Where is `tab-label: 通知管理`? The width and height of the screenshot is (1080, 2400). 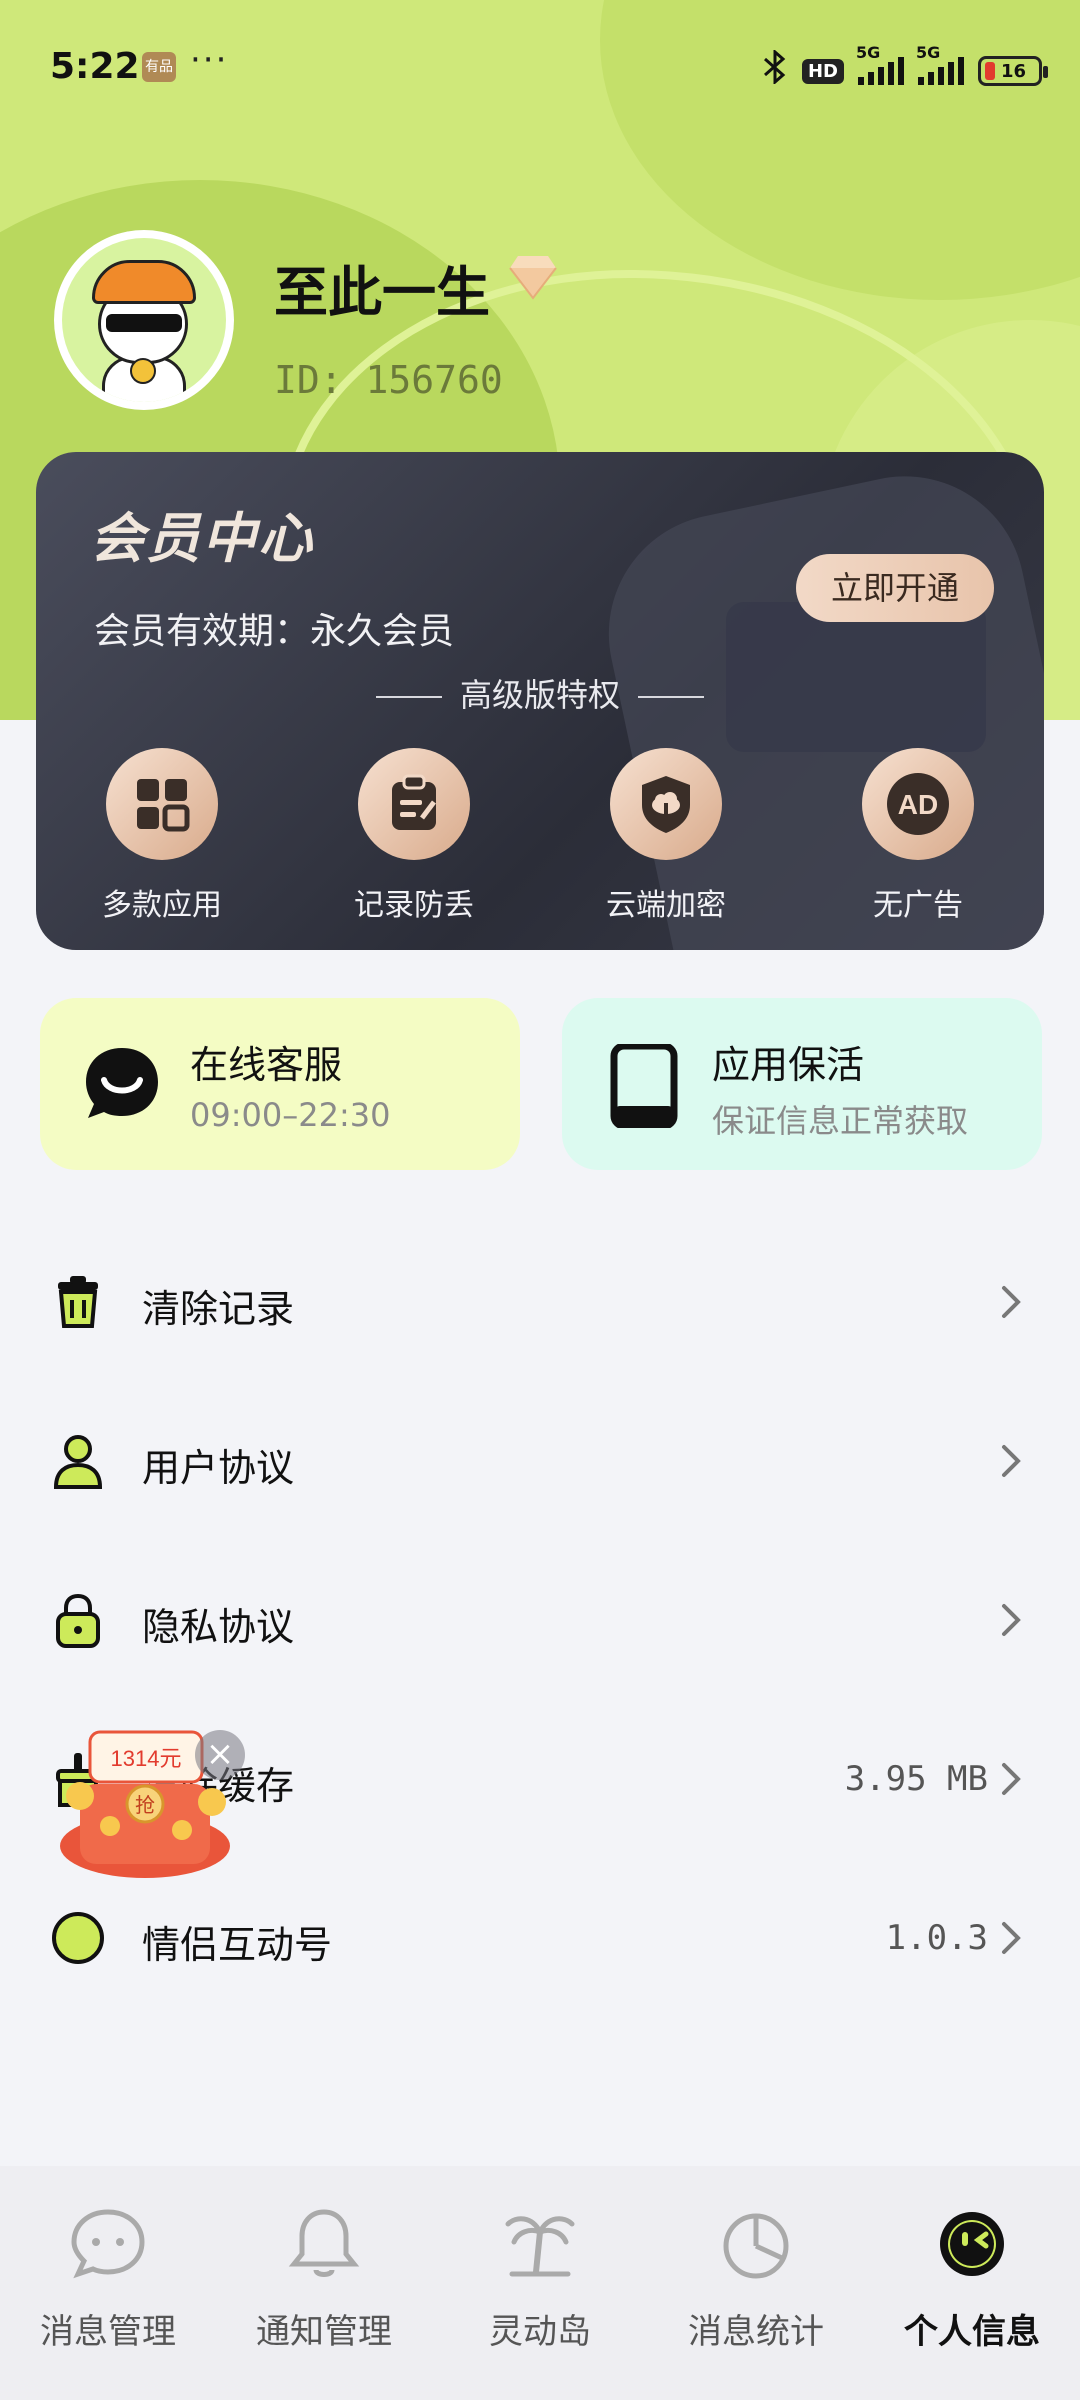
tab-label: 通知管理 is located at coordinates (324, 2332).